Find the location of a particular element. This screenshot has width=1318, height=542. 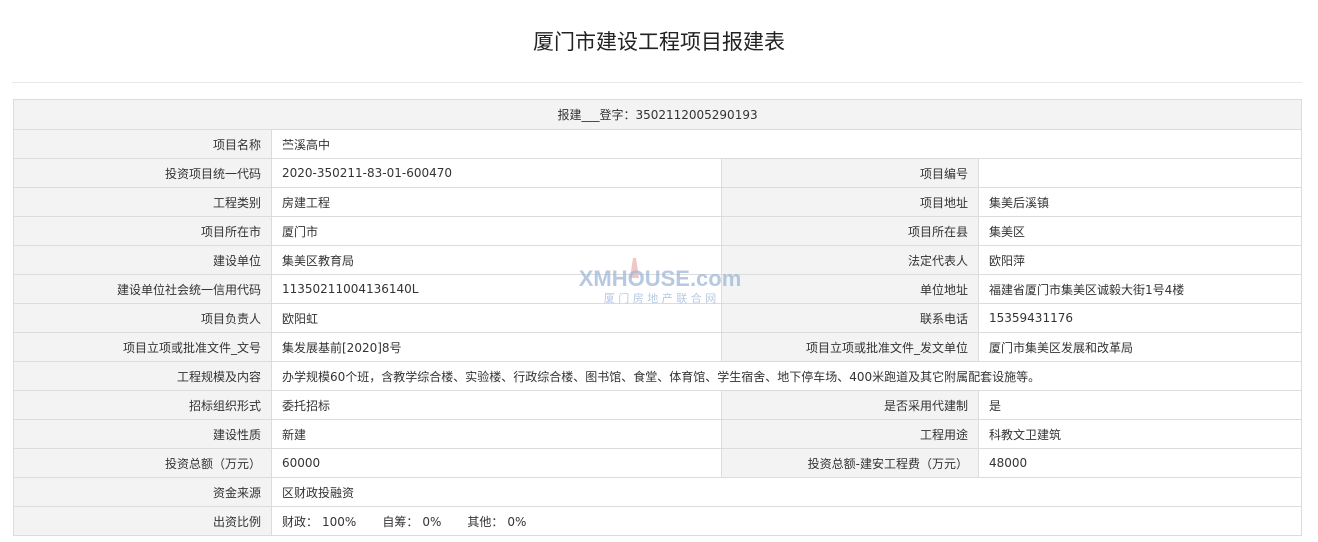

page-title: 厦门市建设工程项目报建表 is located at coordinates (659, 42).